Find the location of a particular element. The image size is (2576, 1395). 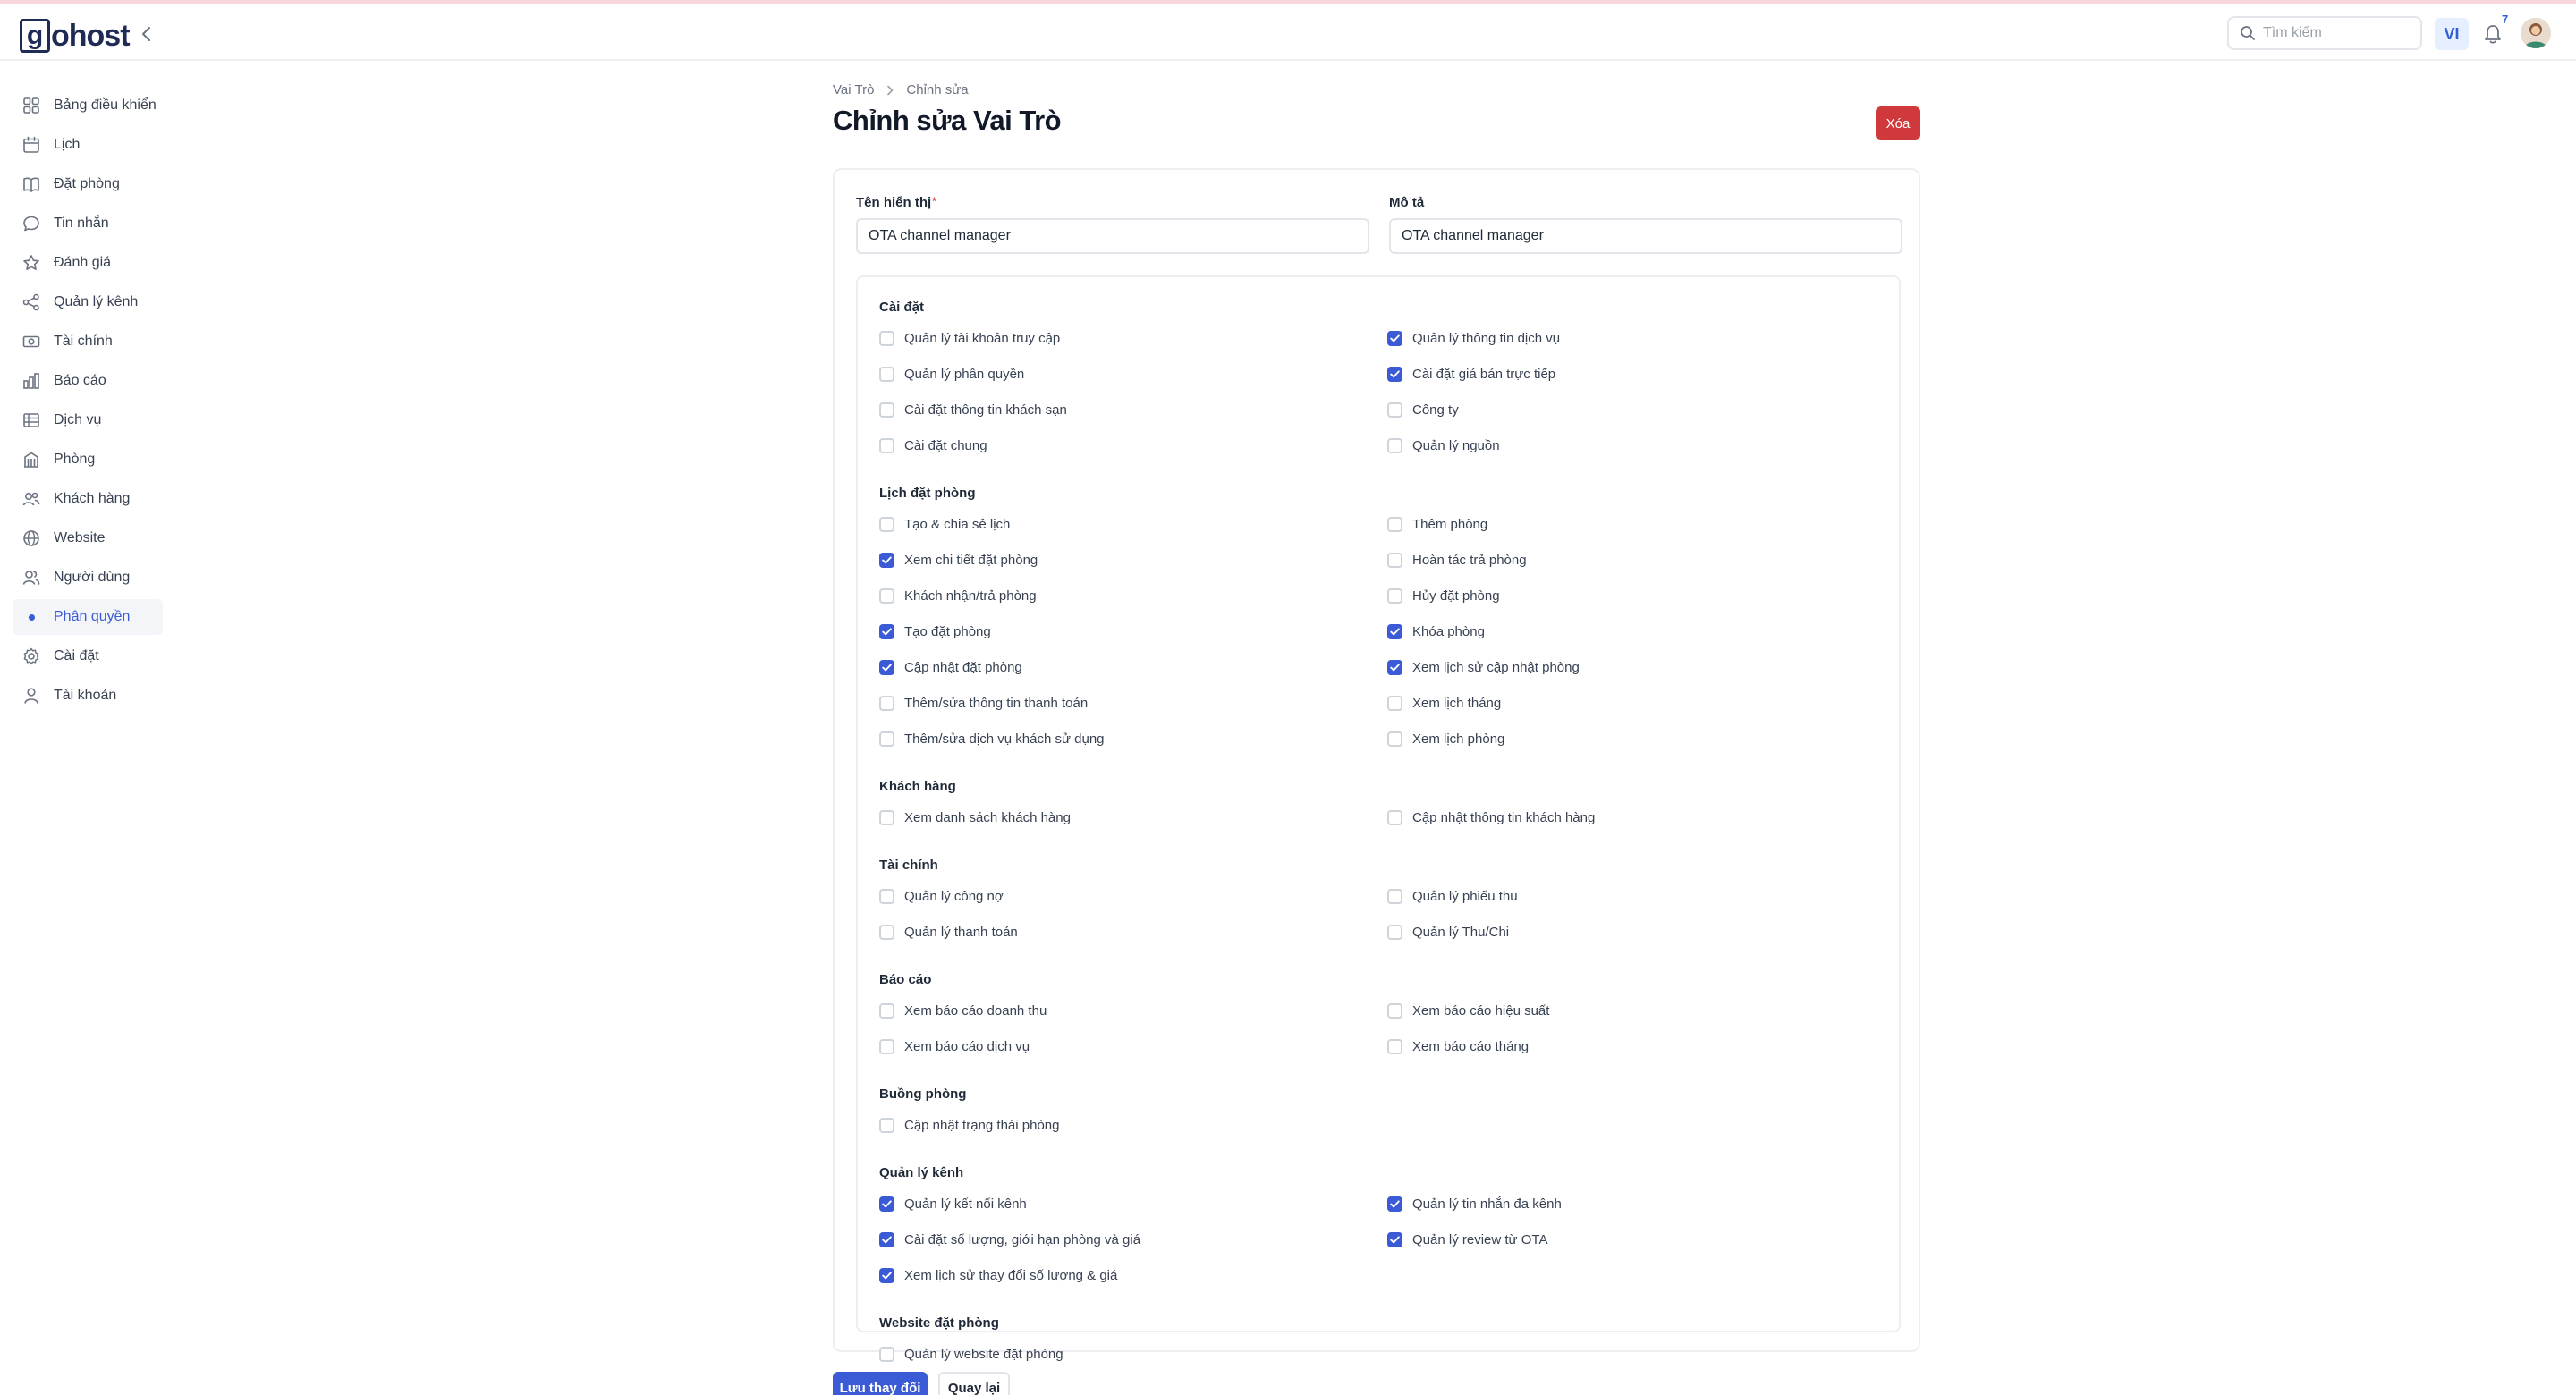

permission-checkbox-row: Quản lý tài khoản truy cập is located at coordinates (969, 338).